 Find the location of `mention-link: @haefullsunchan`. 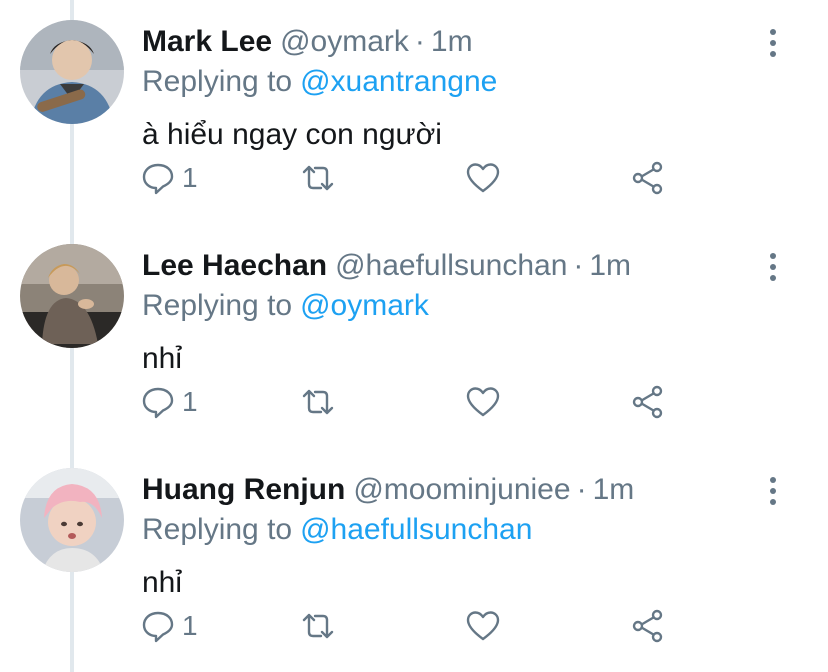

mention-link: @haefullsunchan is located at coordinates (416, 529).